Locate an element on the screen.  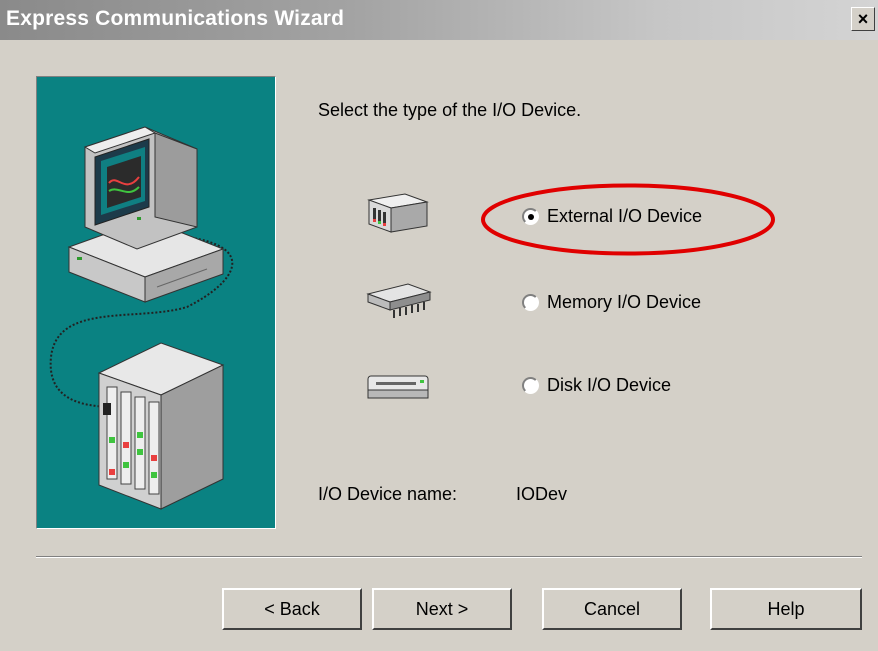
prompt-text: Select the type of the I/O Device. is located at coordinates (450, 110).